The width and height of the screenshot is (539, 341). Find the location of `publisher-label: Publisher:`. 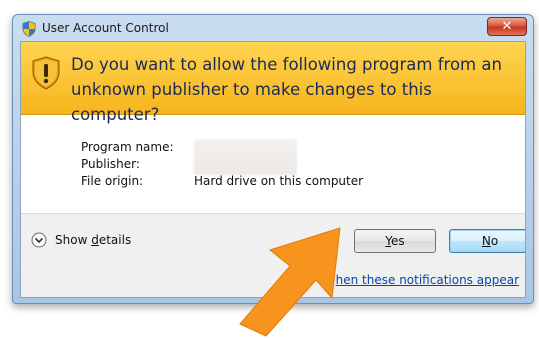

publisher-label: Publisher: is located at coordinates (110, 164).